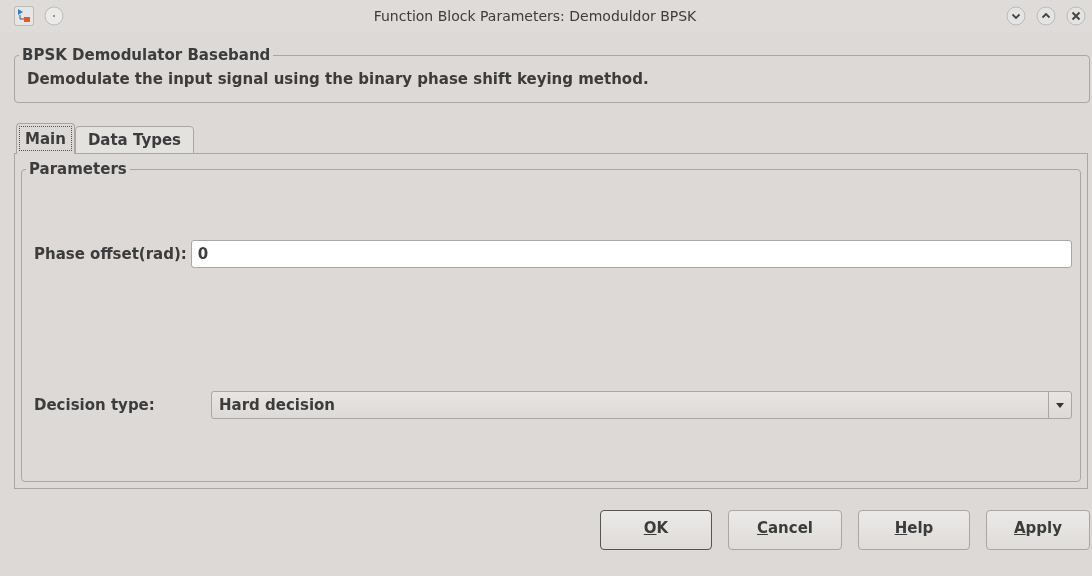 Image resolution: width=1092 pixels, height=576 pixels. What do you see at coordinates (338, 79) in the screenshot?
I see `description-text: Demodulate the input signal using the binary phase shift keying method.` at bounding box center [338, 79].